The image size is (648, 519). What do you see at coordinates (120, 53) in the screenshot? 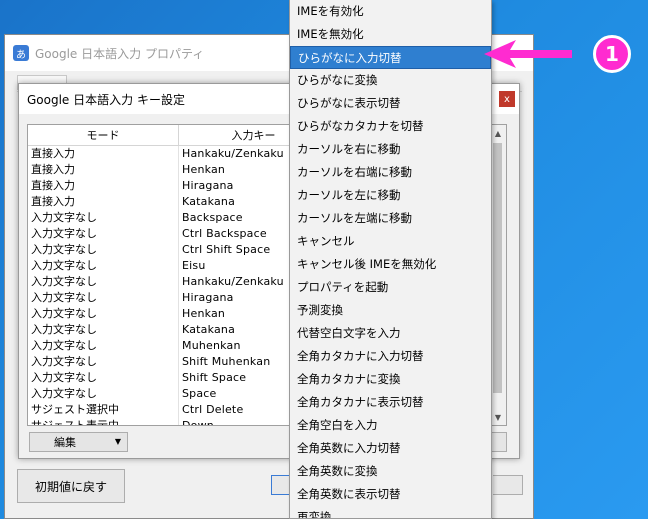
I see `properties-window-title: Google 日本語入力 プロパティ` at bounding box center [120, 53].